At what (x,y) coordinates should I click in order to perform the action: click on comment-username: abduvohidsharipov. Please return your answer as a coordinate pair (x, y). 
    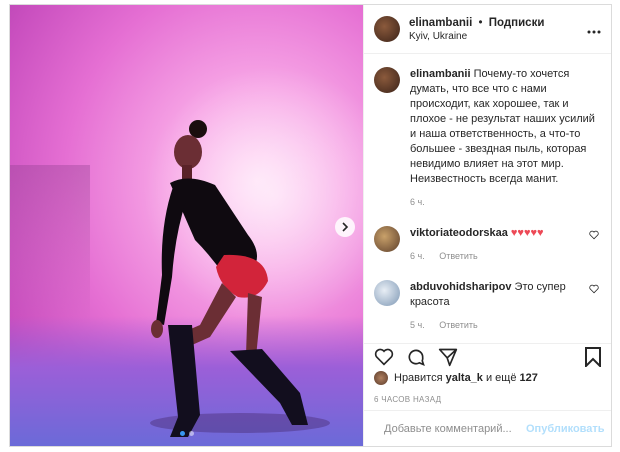
    Looking at the image, I should click on (460, 287).